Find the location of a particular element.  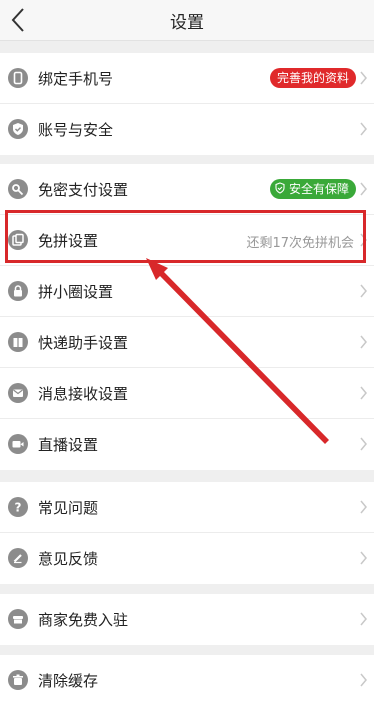

row-label: 快递助手设置 is located at coordinates (83, 343).